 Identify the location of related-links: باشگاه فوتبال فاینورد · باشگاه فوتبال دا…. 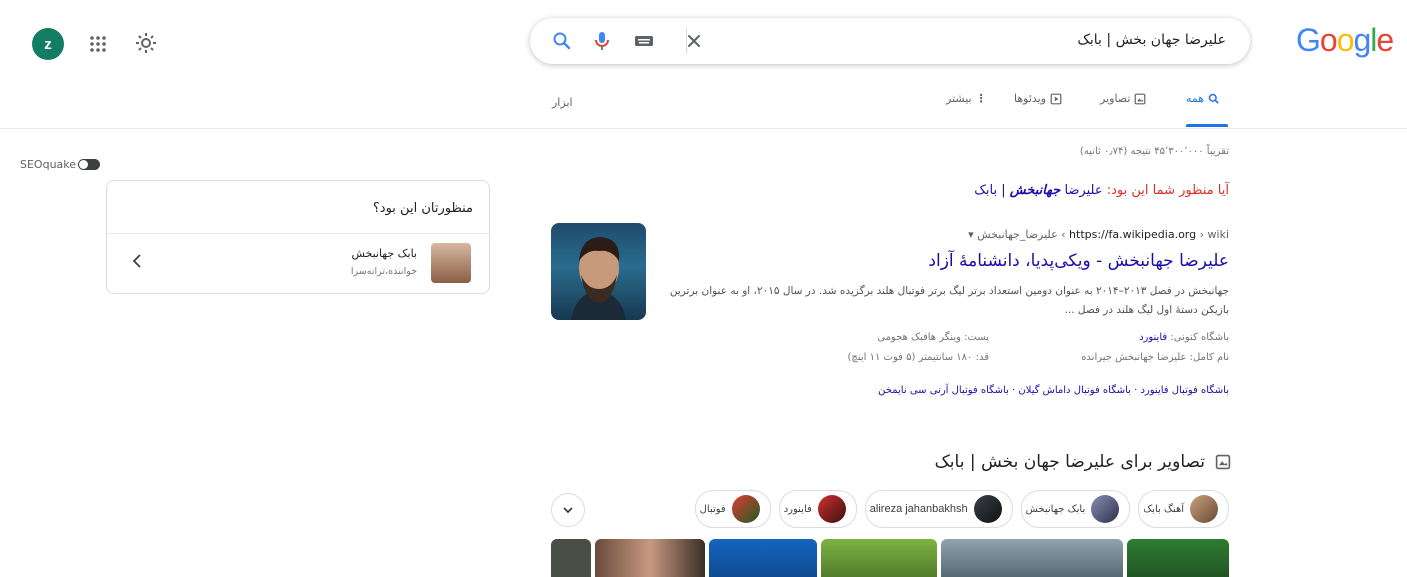
(1053, 390).